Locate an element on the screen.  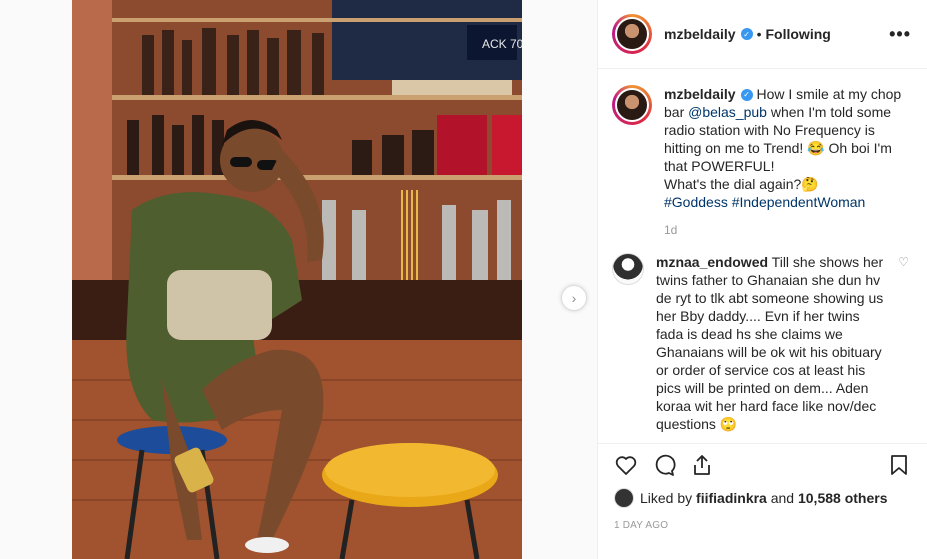
profile-avatar is located at coordinates (632, 34).